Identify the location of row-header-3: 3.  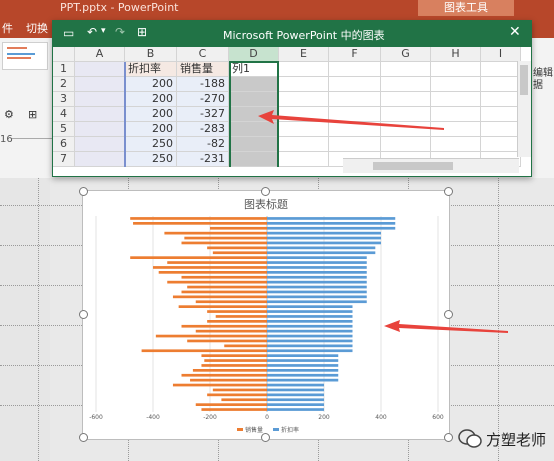
(64, 99).